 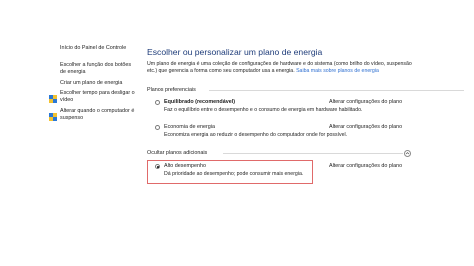 What do you see at coordinates (337, 71) in the screenshot?
I see `learn-more-link: Saiba mais sobre planos de energia` at bounding box center [337, 71].